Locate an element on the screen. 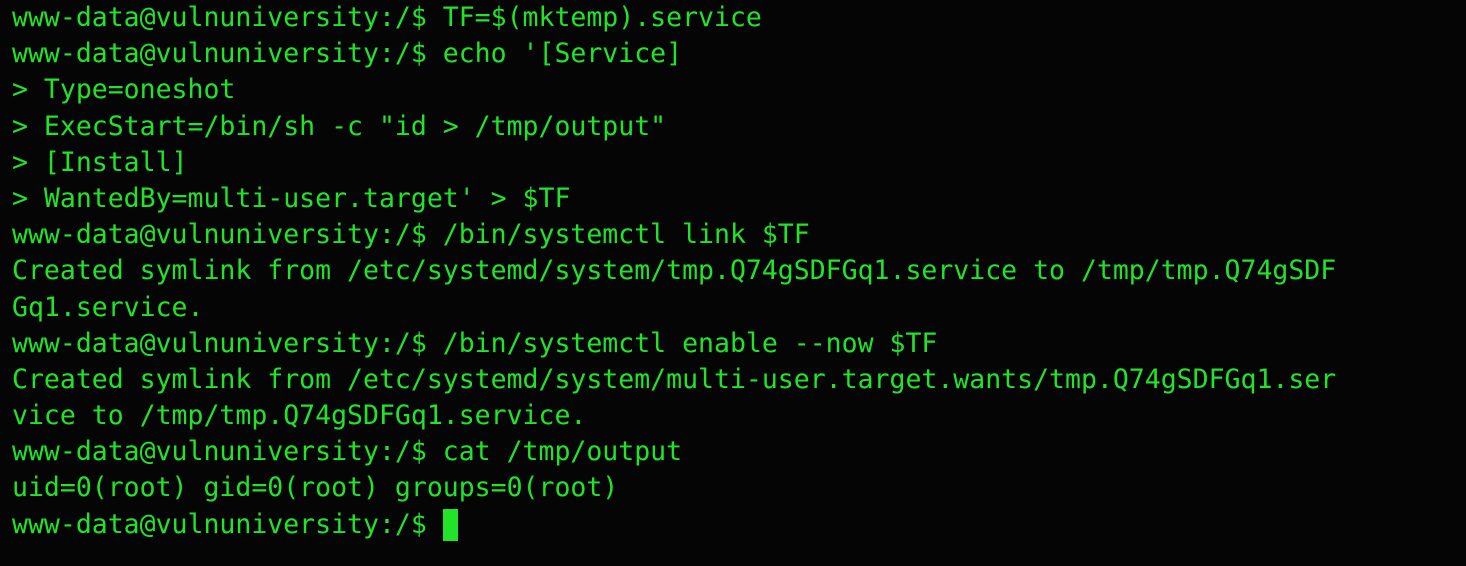 Image resolution: width=1466 pixels, height=566 pixels. terminal-line: Gq1.service. is located at coordinates (108, 307).